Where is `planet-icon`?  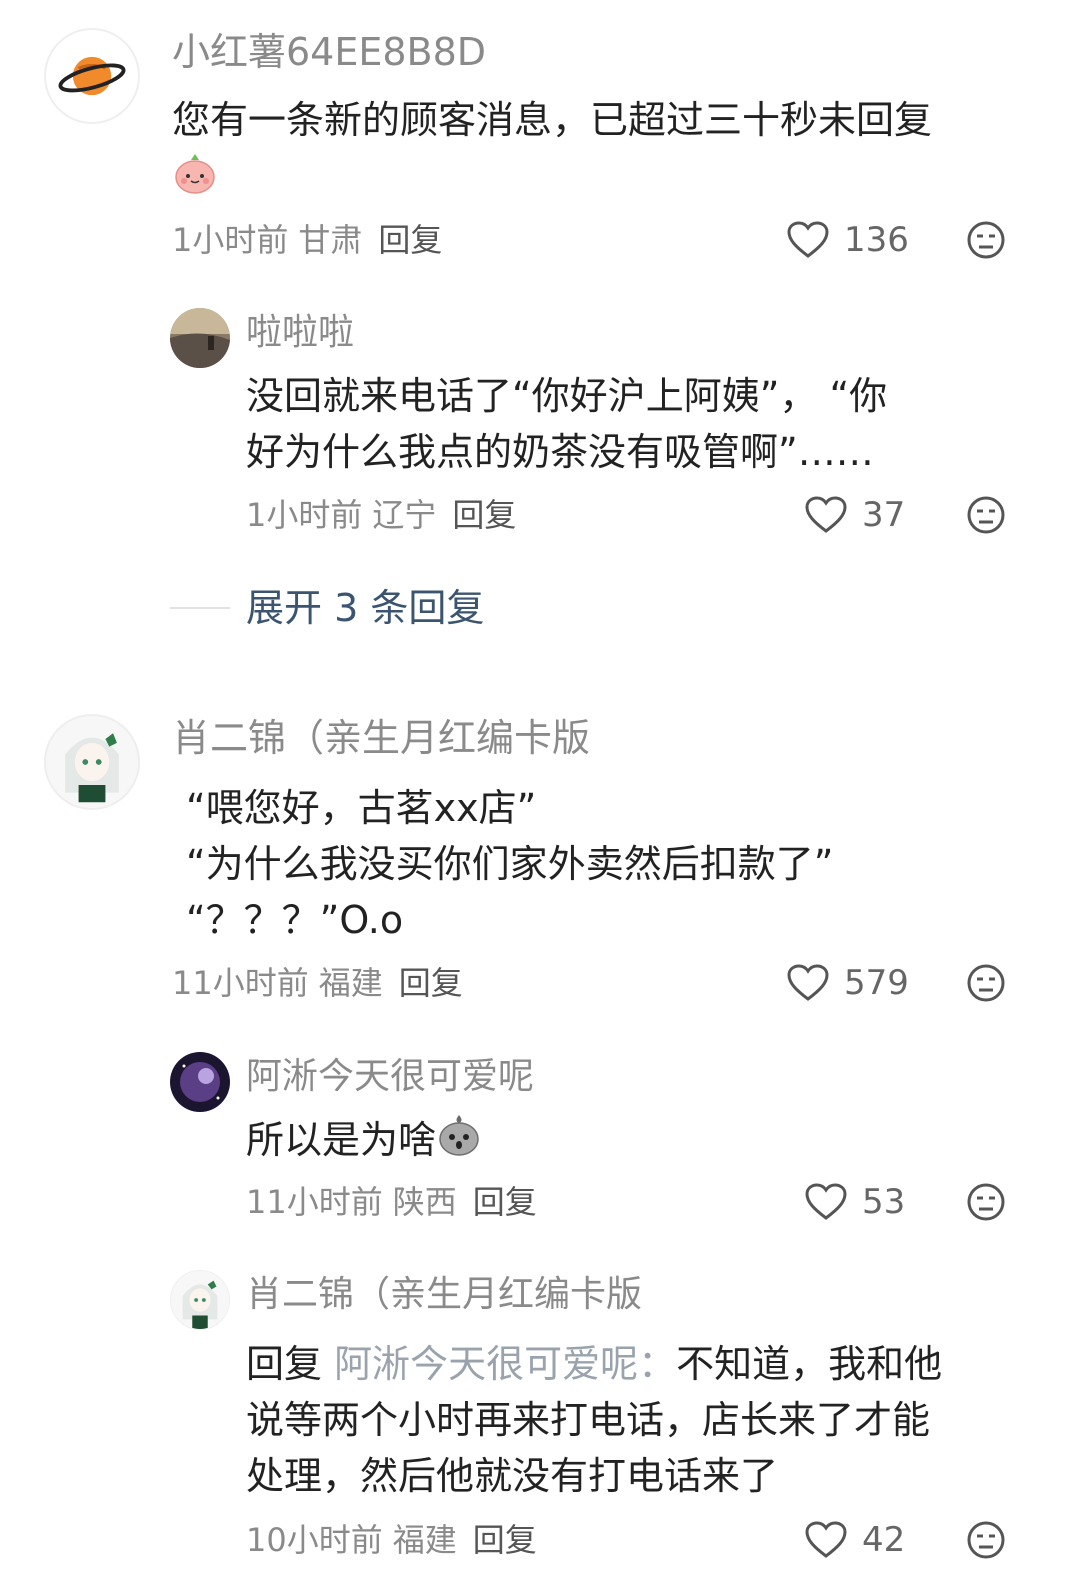 planet-icon is located at coordinates (92, 76).